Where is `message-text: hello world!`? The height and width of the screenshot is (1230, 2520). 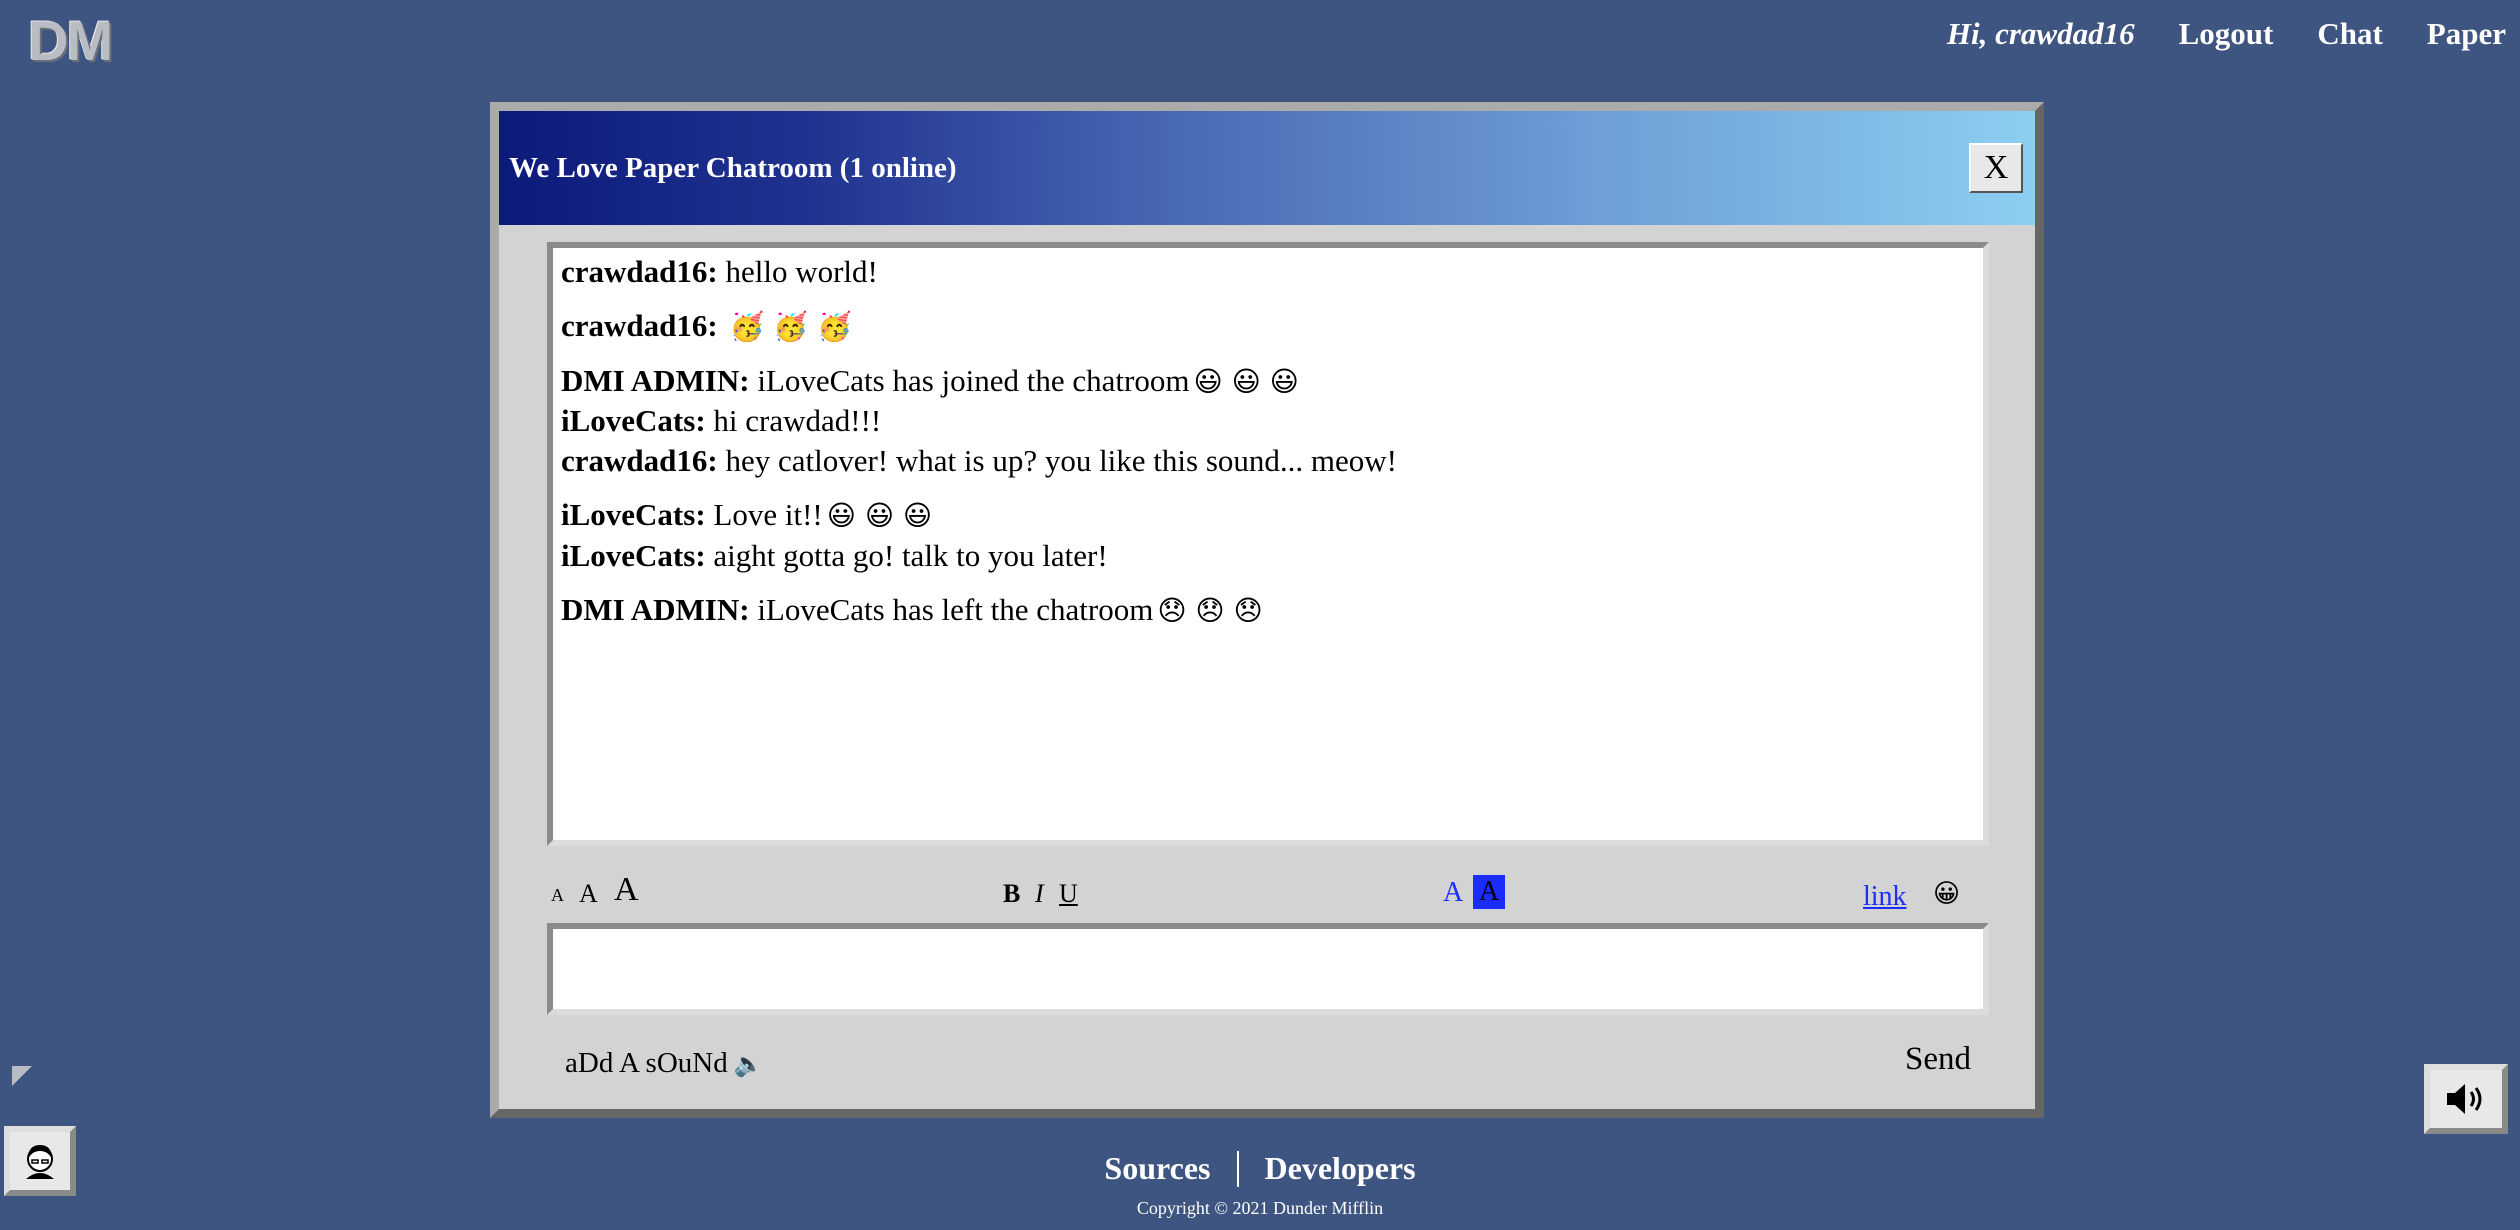 message-text: hello world! is located at coordinates (801, 271).